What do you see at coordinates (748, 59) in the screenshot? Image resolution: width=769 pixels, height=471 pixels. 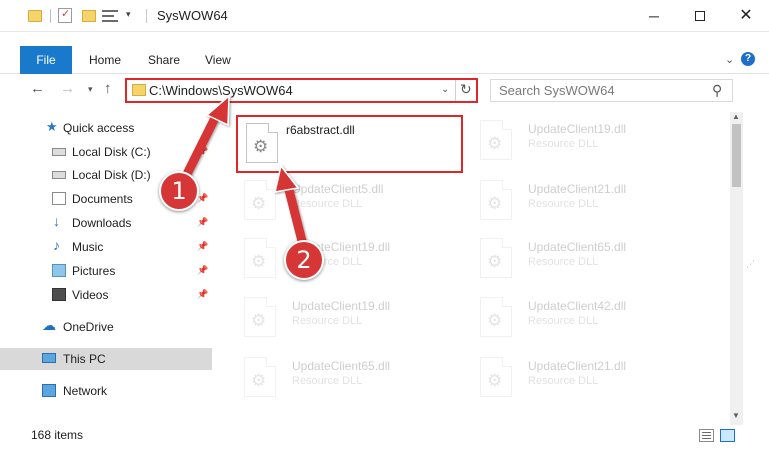 I see `help-icon: ?` at bounding box center [748, 59].